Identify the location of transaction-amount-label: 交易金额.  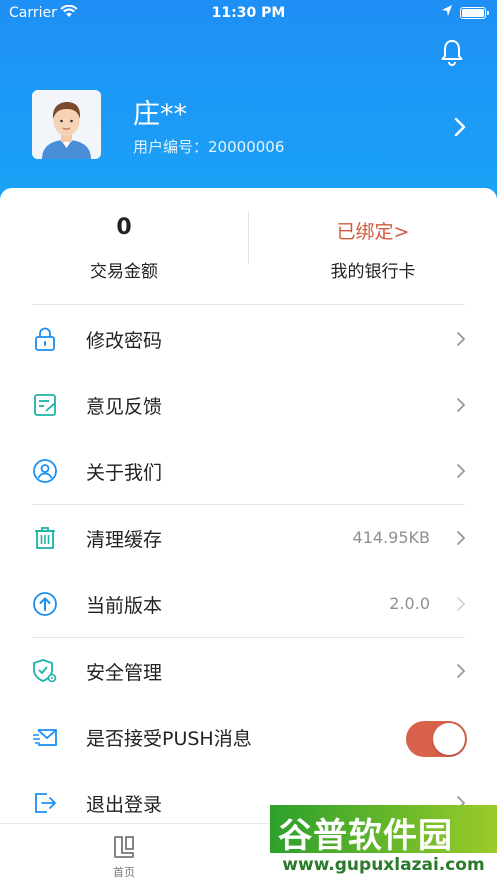
(124, 272).